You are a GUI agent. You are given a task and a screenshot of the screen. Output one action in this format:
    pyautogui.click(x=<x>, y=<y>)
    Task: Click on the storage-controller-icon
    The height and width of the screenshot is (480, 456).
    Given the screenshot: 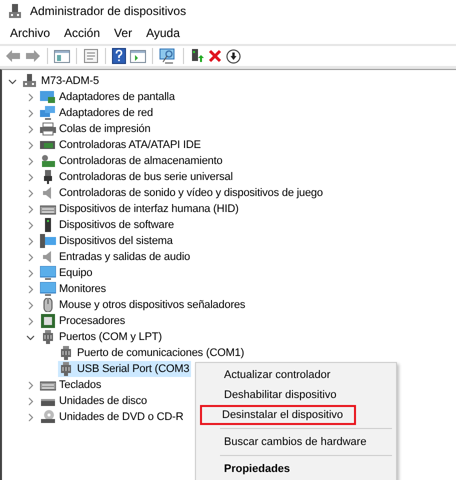 What is the action you would take?
    pyautogui.click(x=48, y=161)
    